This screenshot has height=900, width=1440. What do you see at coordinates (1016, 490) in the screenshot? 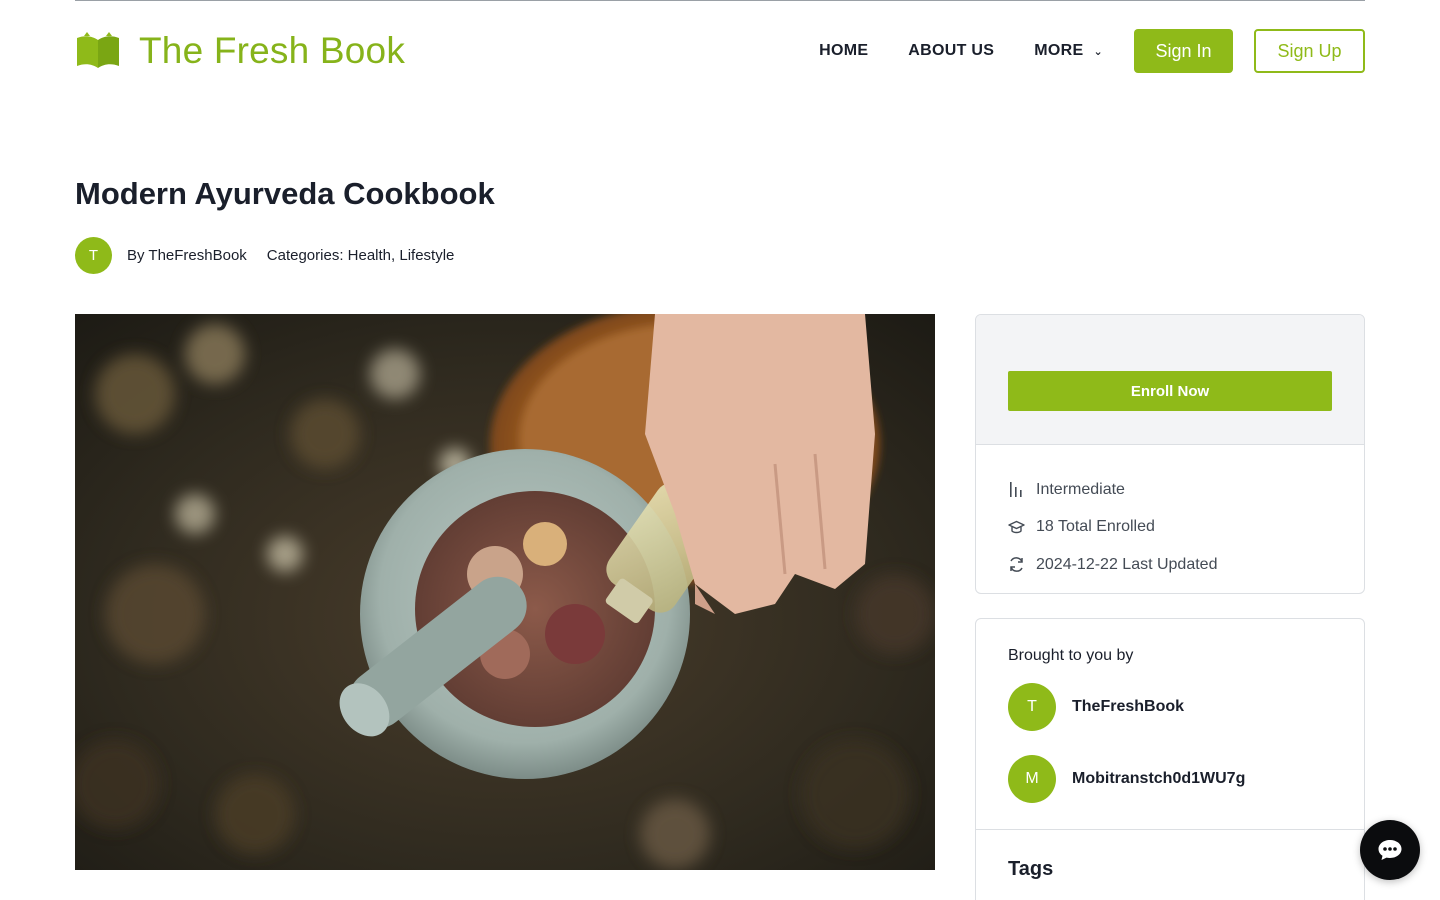
I see `level-bars-icon` at bounding box center [1016, 490].